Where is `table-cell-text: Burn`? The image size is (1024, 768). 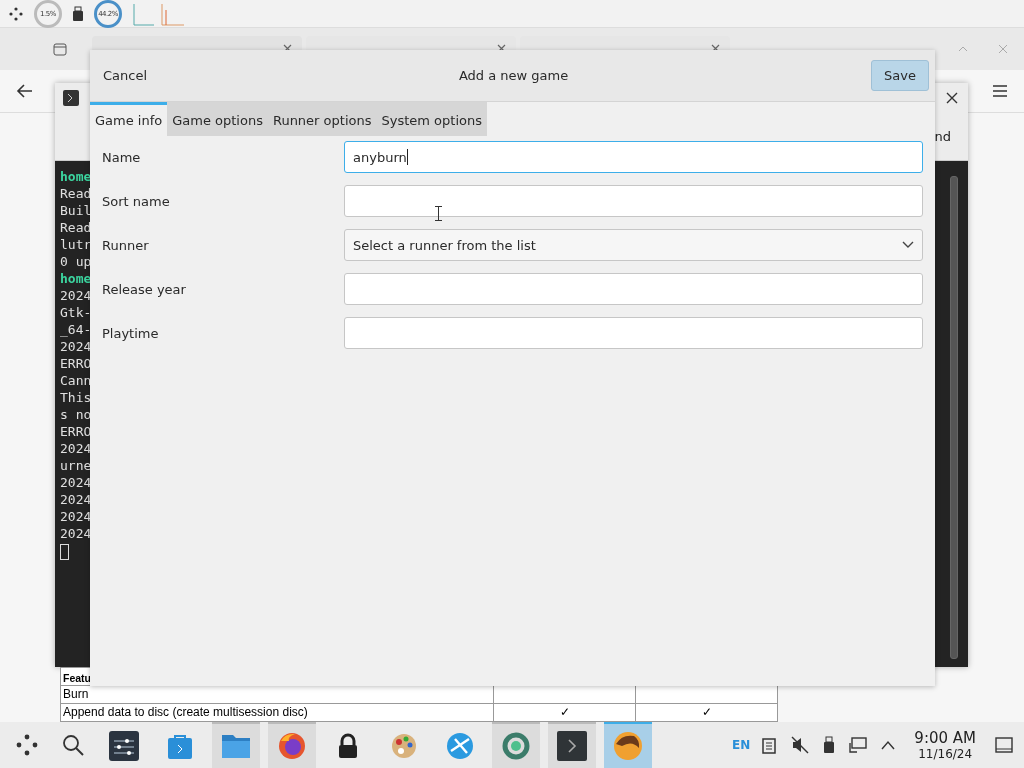 table-cell-text: Burn is located at coordinates (76, 694).